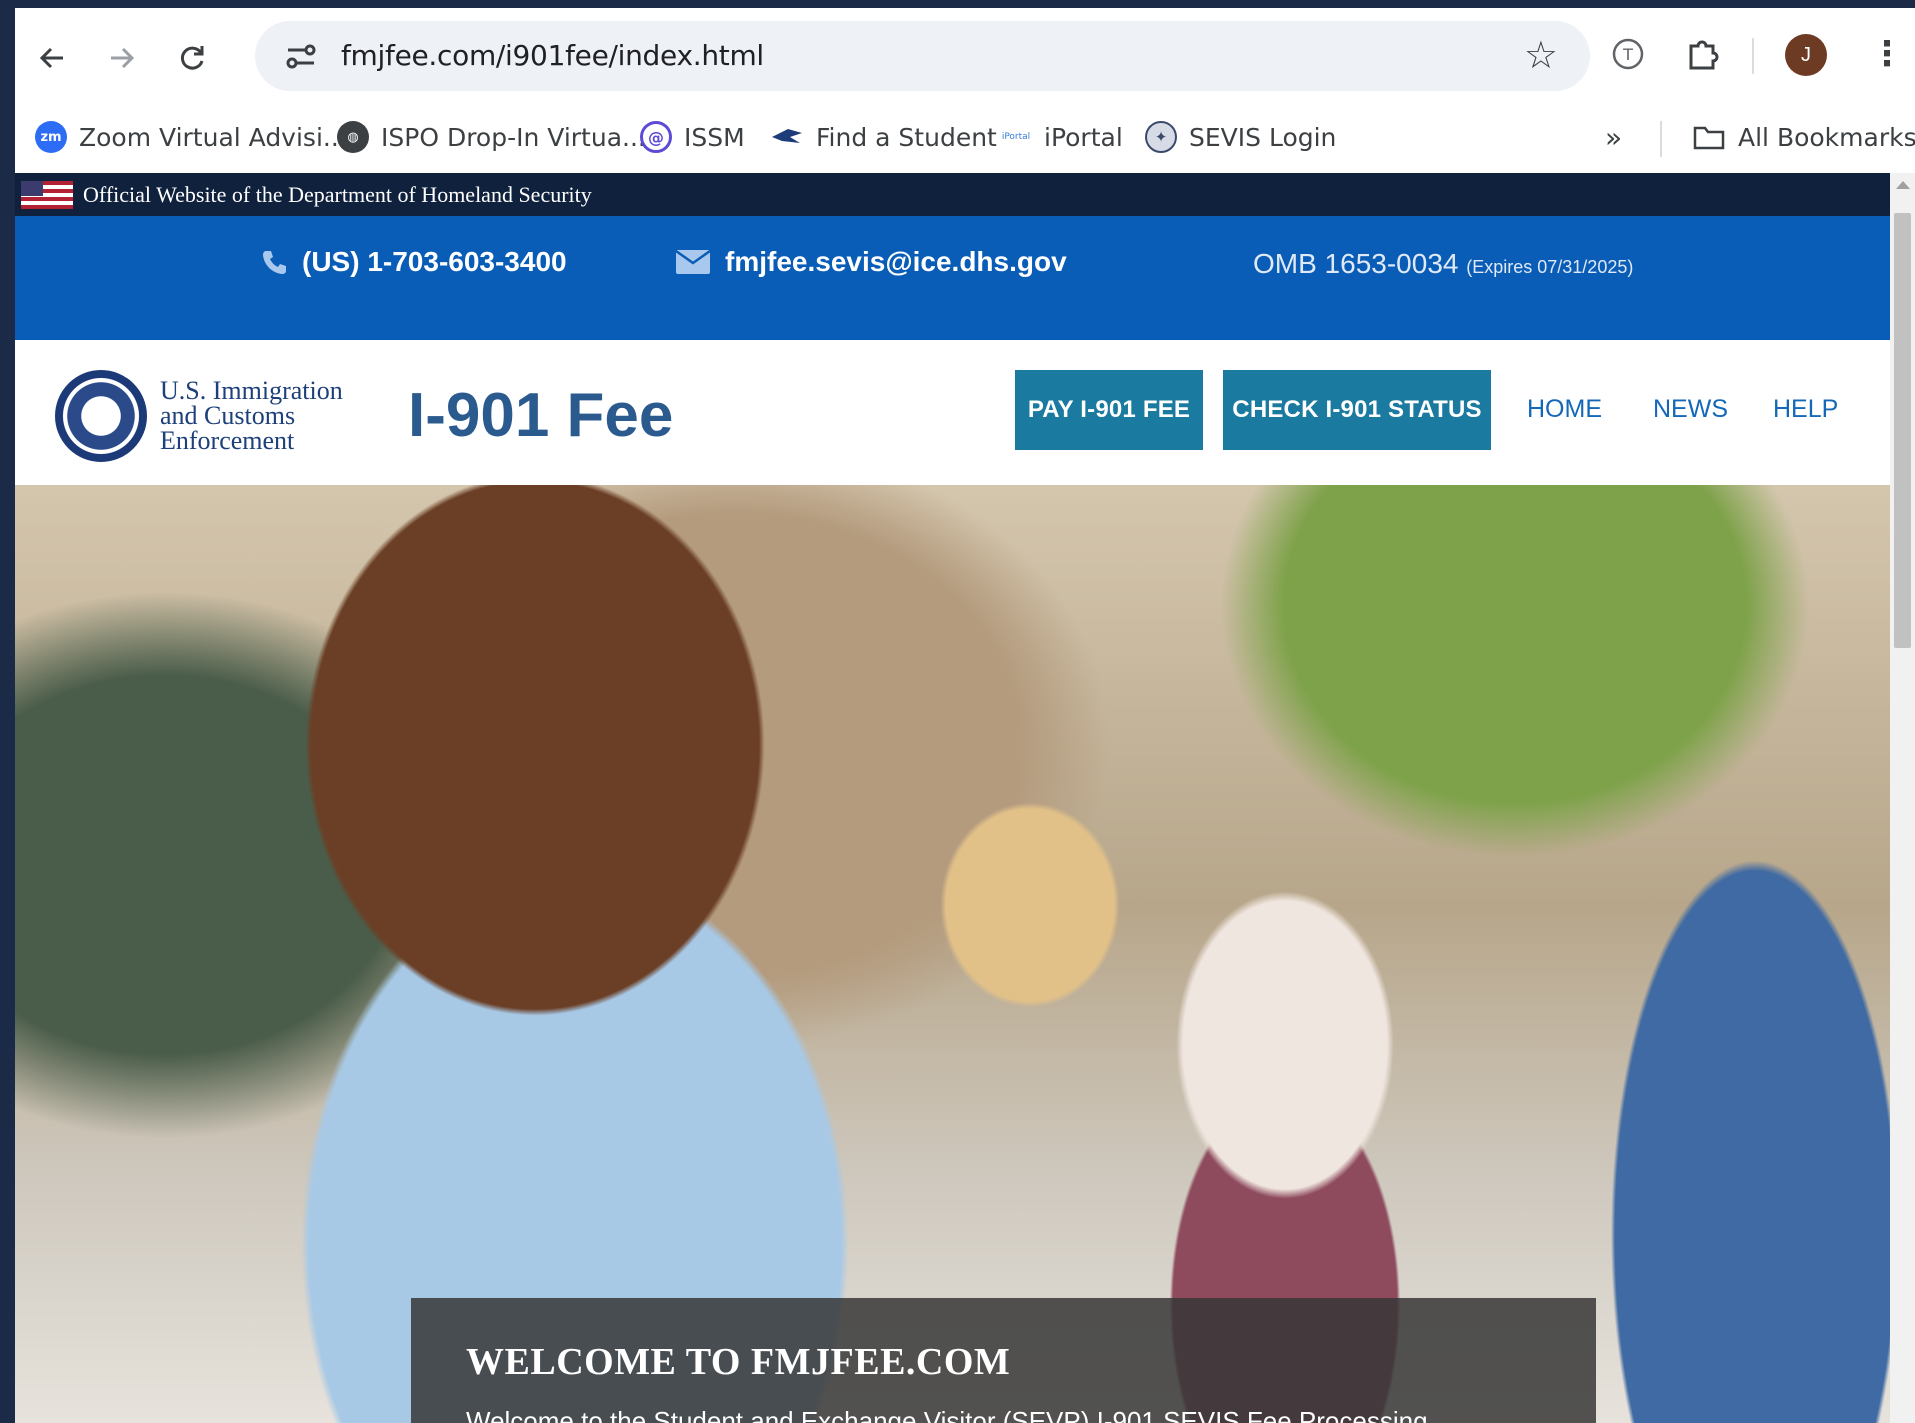 This screenshot has width=1915, height=1423. I want to click on bookmark-label: SEVIS Login, so click(1263, 137).